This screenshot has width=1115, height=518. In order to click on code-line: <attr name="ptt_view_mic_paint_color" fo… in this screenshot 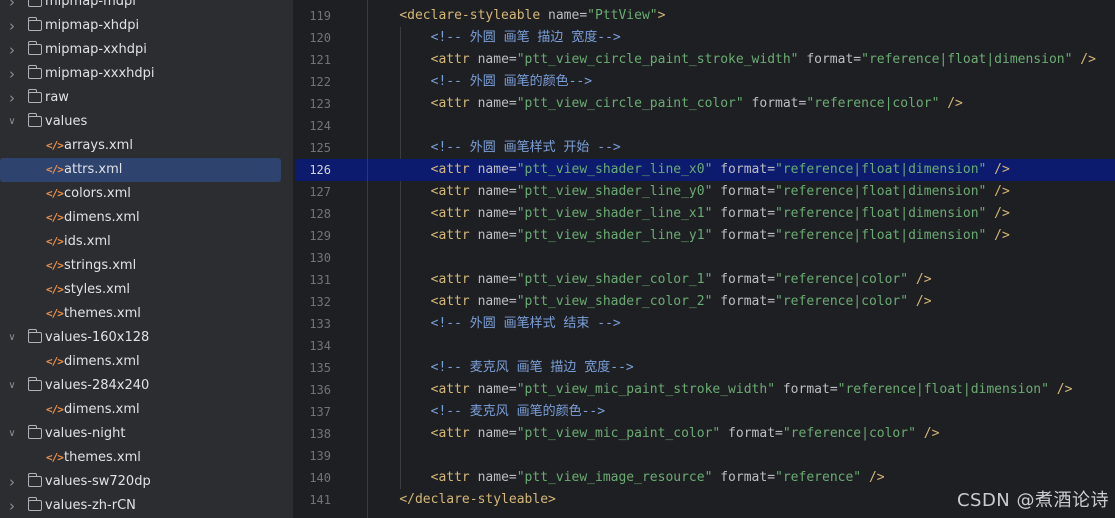, I will do `click(741, 434)`.